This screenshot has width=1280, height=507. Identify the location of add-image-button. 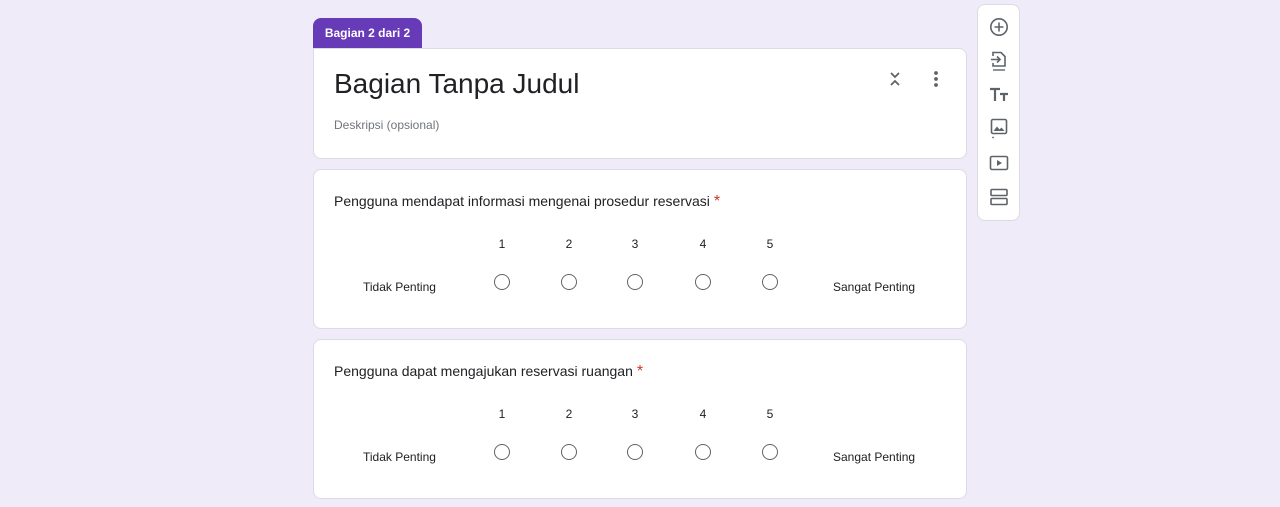
(999, 128).